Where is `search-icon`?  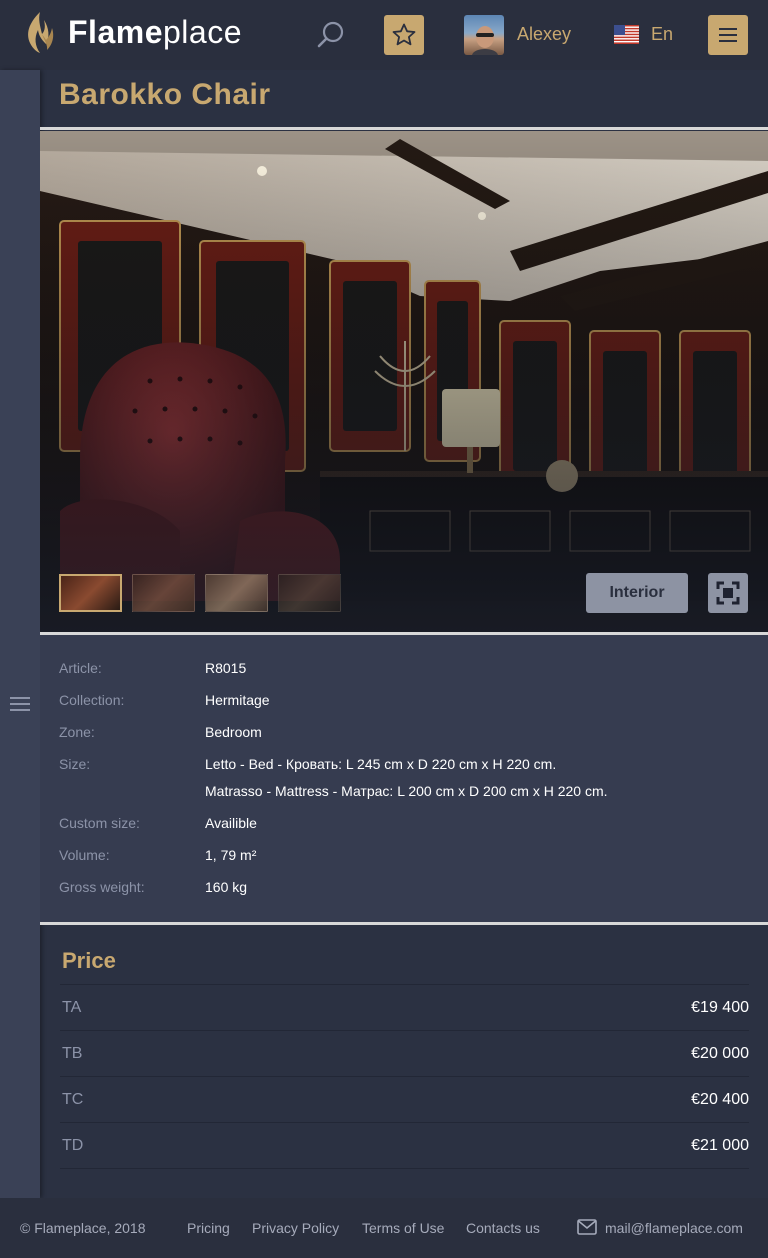 search-icon is located at coordinates (331, 35).